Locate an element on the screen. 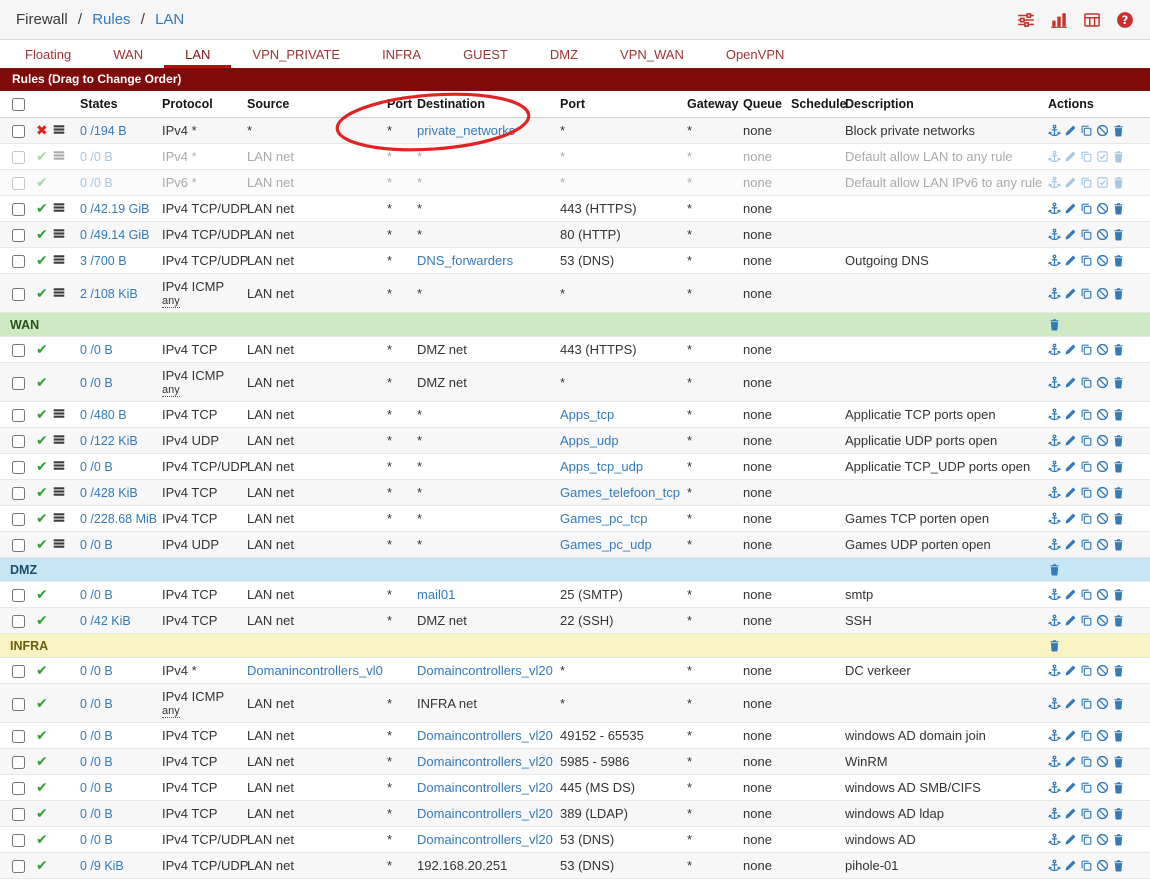  states-link: 3 /700 B is located at coordinates (103, 261).